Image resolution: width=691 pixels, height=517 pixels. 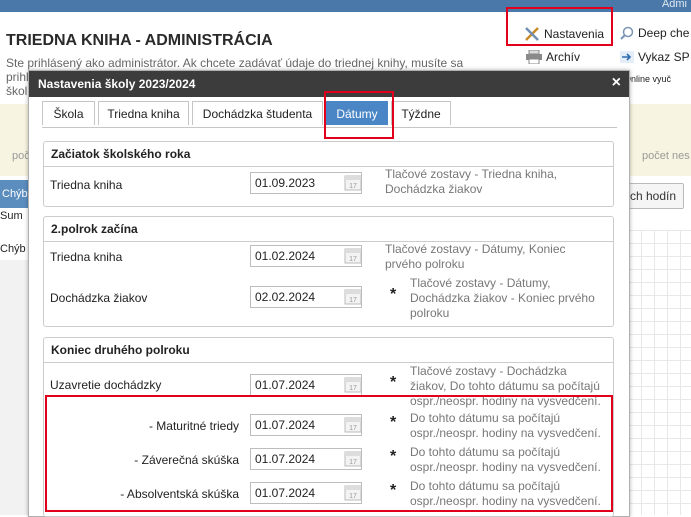 I want to click on side-sum-label: Sum, so click(x=11, y=216).